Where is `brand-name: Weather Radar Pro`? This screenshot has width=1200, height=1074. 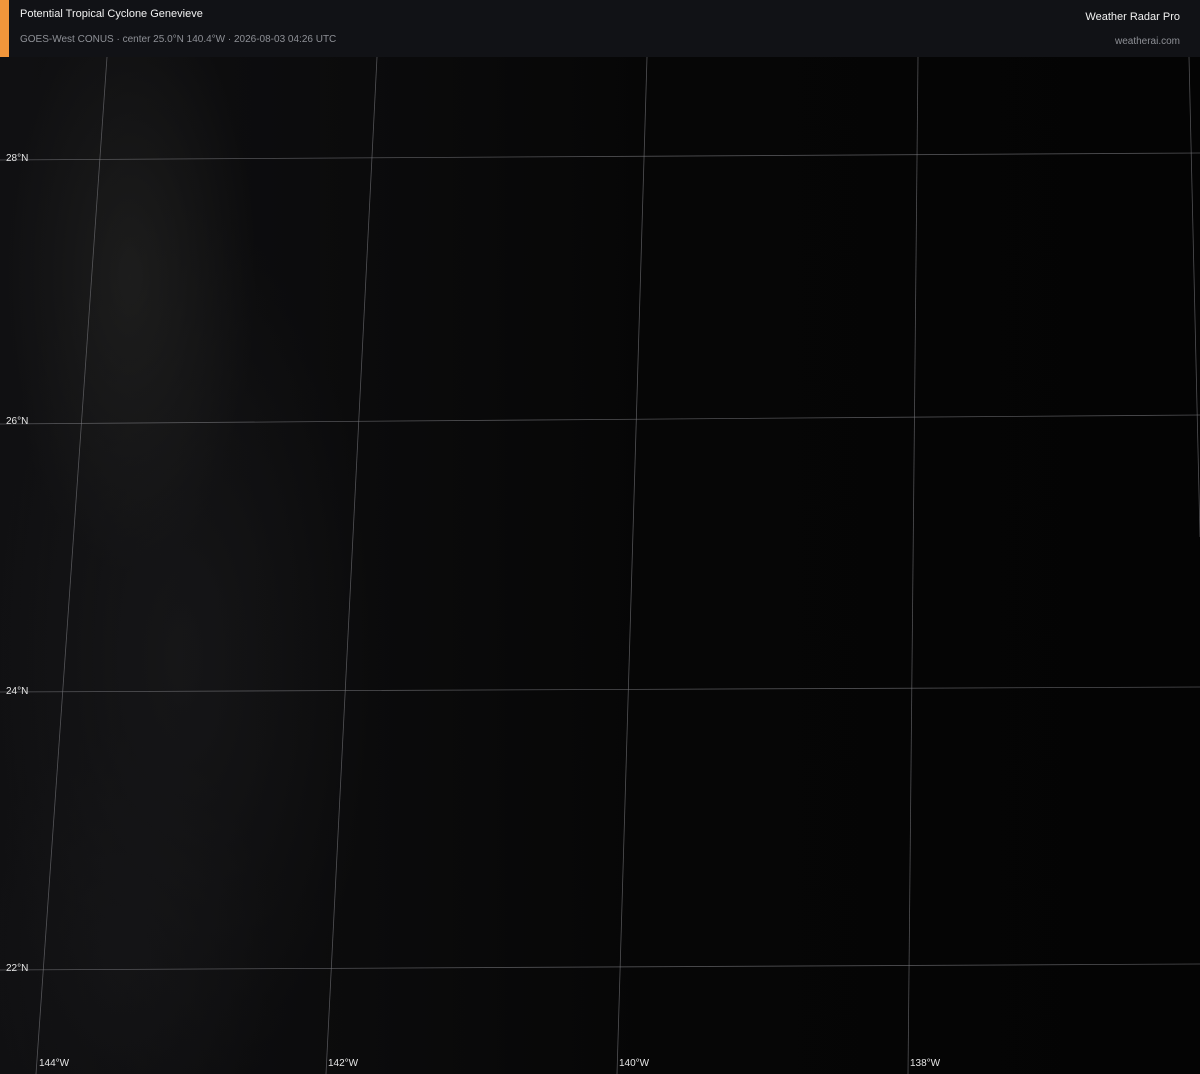 brand-name: Weather Radar Pro is located at coordinates (1132, 17).